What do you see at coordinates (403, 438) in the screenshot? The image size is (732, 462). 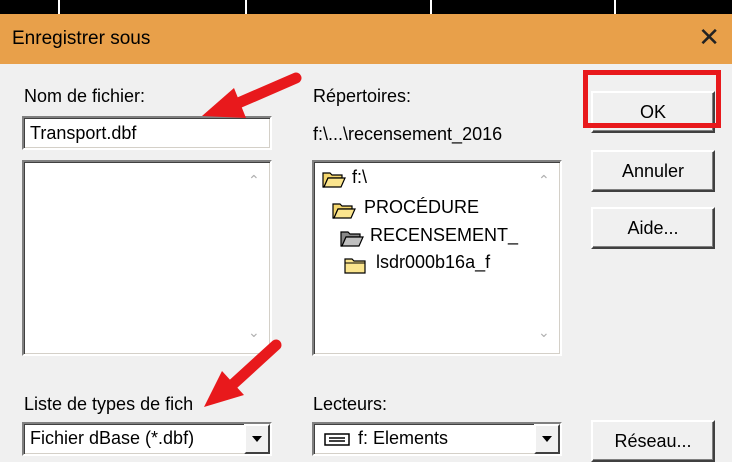 I see `drives-value: f: Elements` at bounding box center [403, 438].